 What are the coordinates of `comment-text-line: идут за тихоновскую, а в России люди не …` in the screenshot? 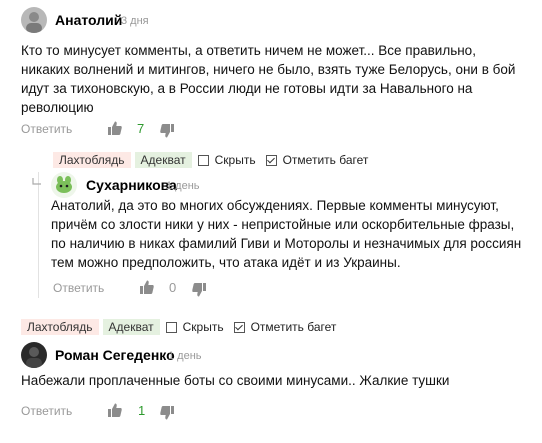 It's located at (247, 88).